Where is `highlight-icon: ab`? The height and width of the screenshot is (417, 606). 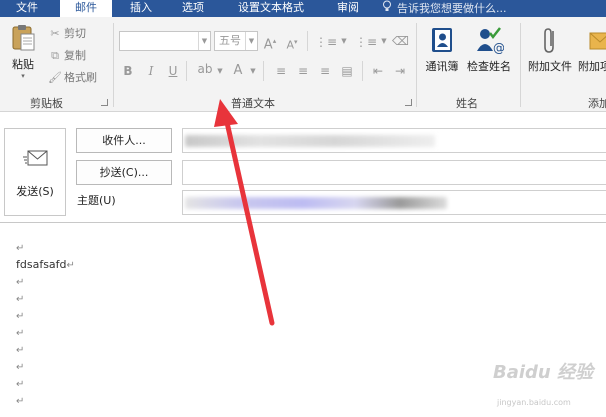
highlight-icon: ab is located at coordinates (205, 69).